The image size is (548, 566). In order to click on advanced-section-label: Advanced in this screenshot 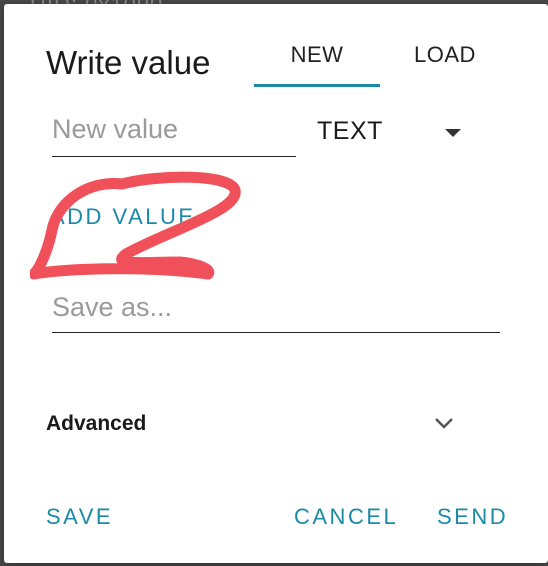, I will do `click(96, 423)`.